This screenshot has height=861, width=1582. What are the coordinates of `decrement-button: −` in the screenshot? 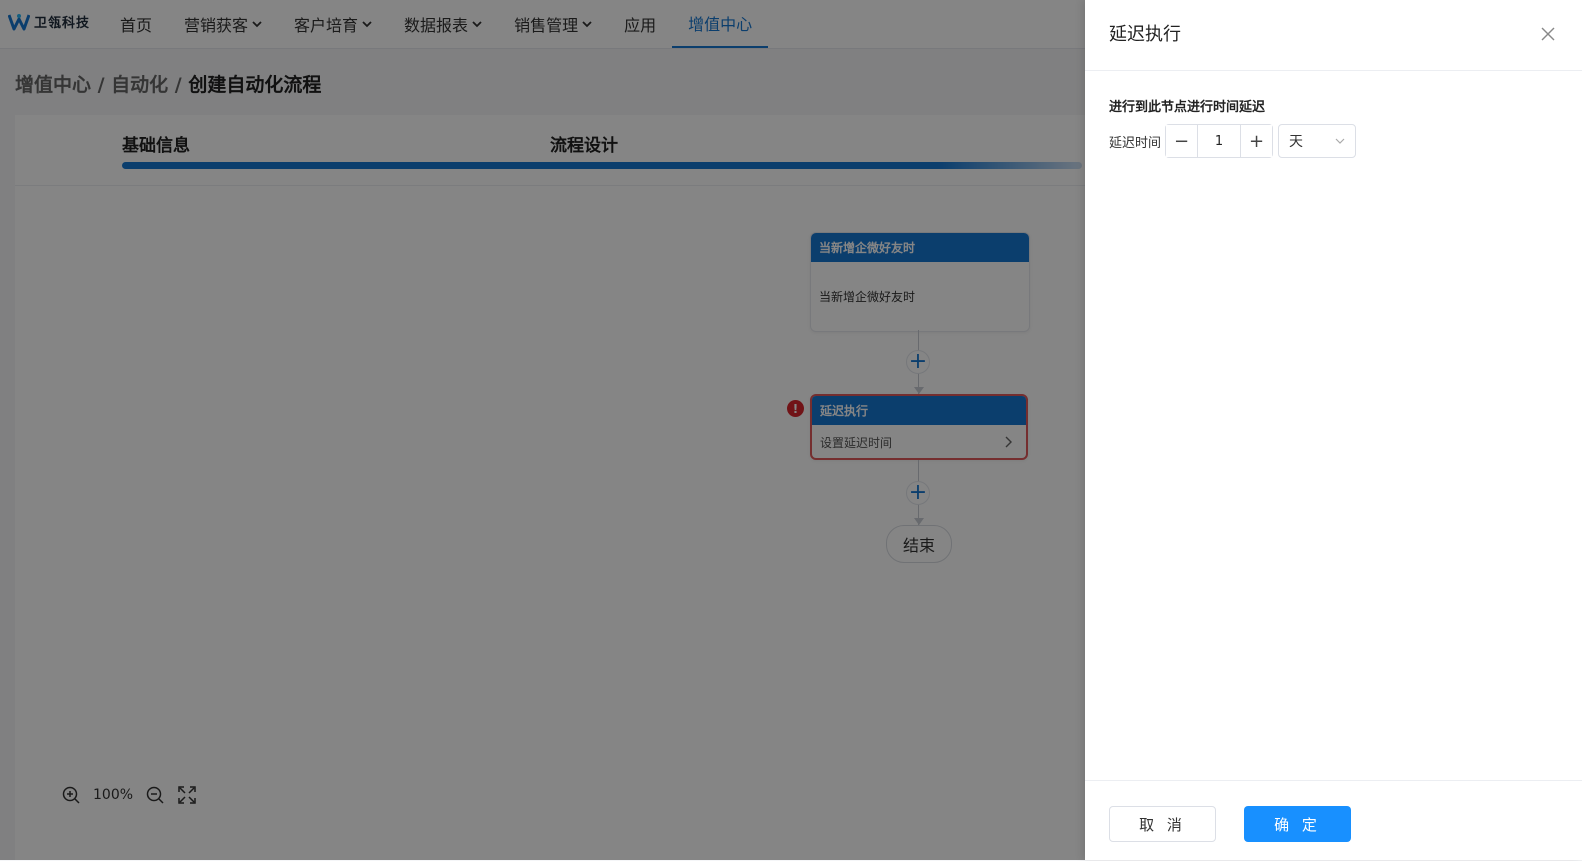 It's located at (1182, 141).